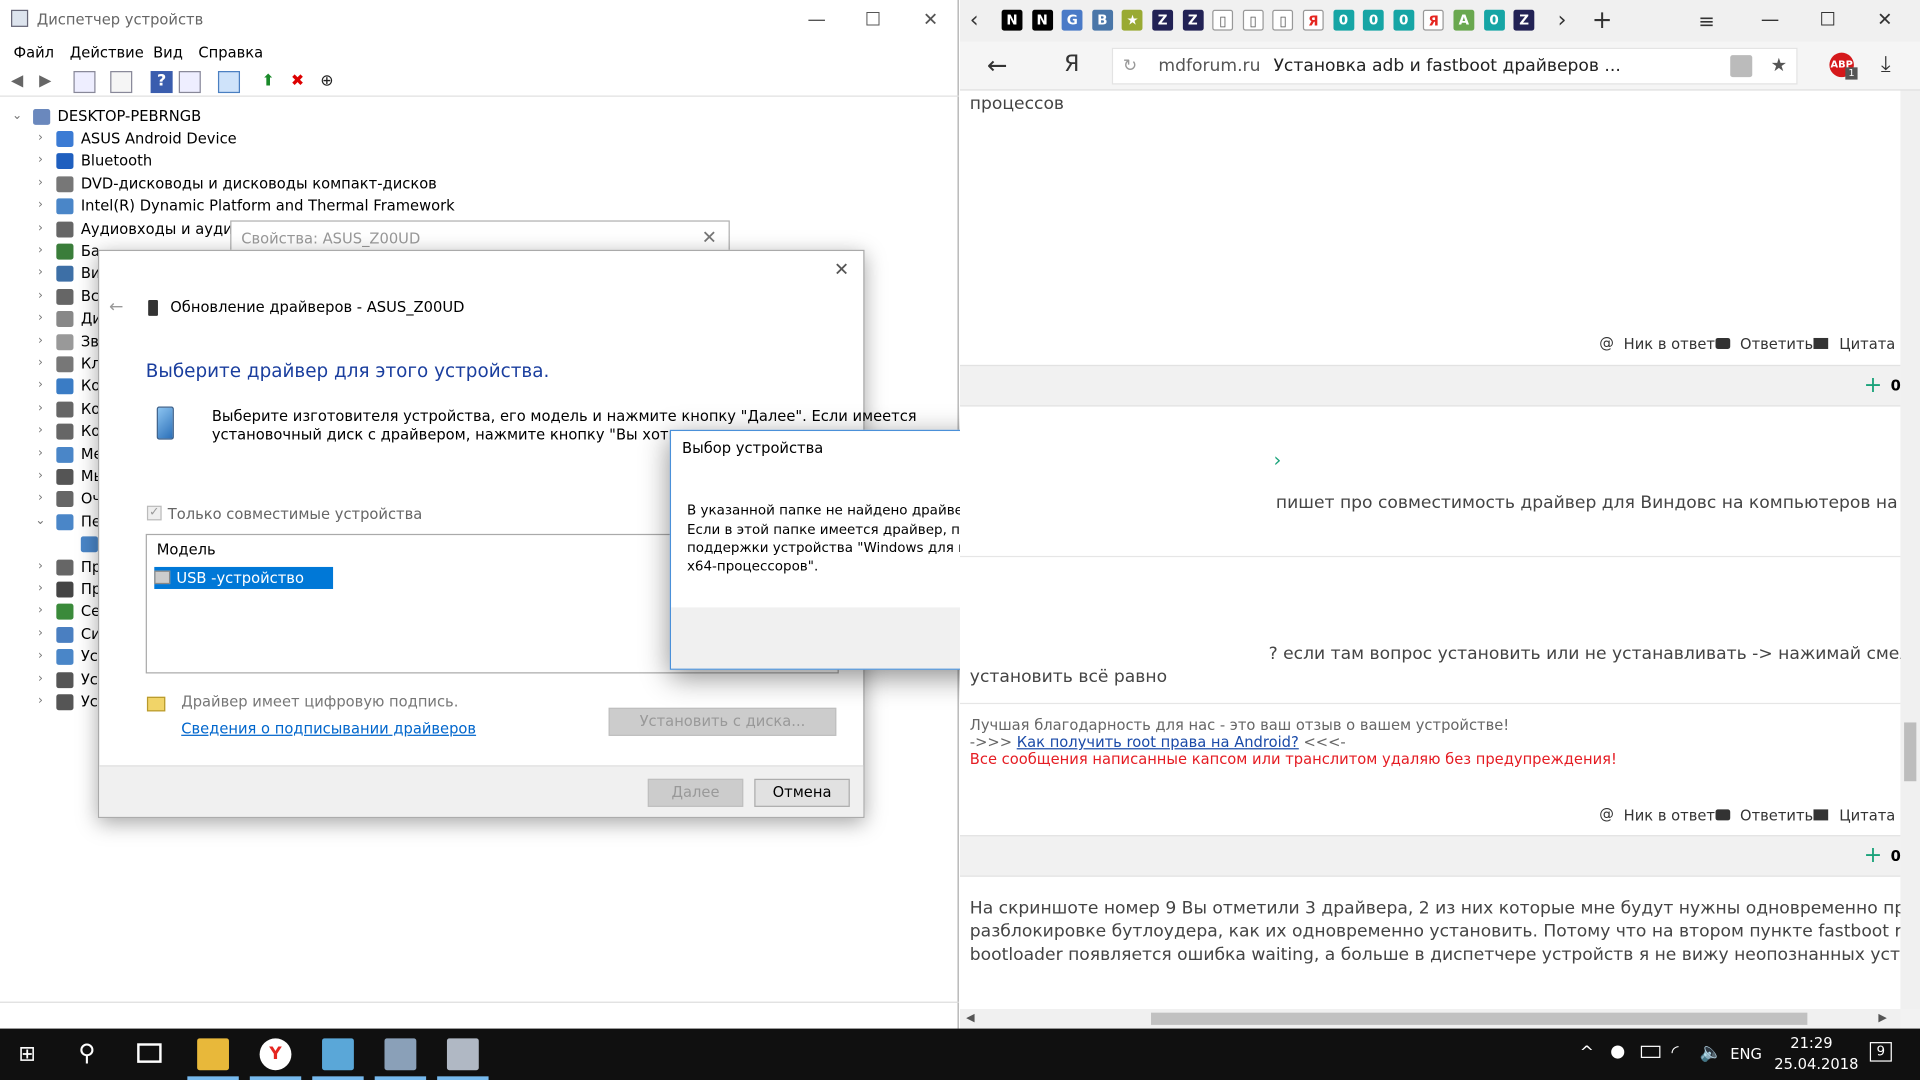 The image size is (1920, 1080). Describe the element at coordinates (1669, 344) in the screenshot. I see `nick-reply-link-1: Ник в ответ` at that location.